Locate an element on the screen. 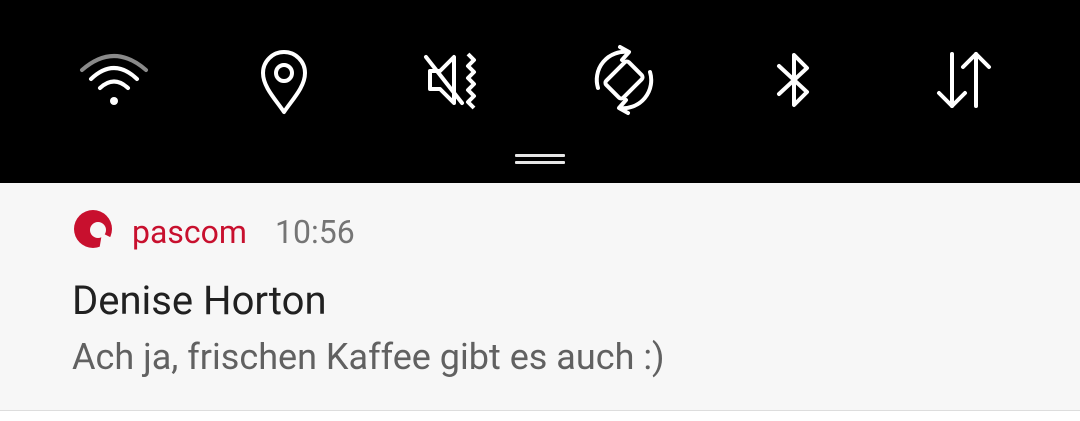  app-name: pascom is located at coordinates (189, 232).